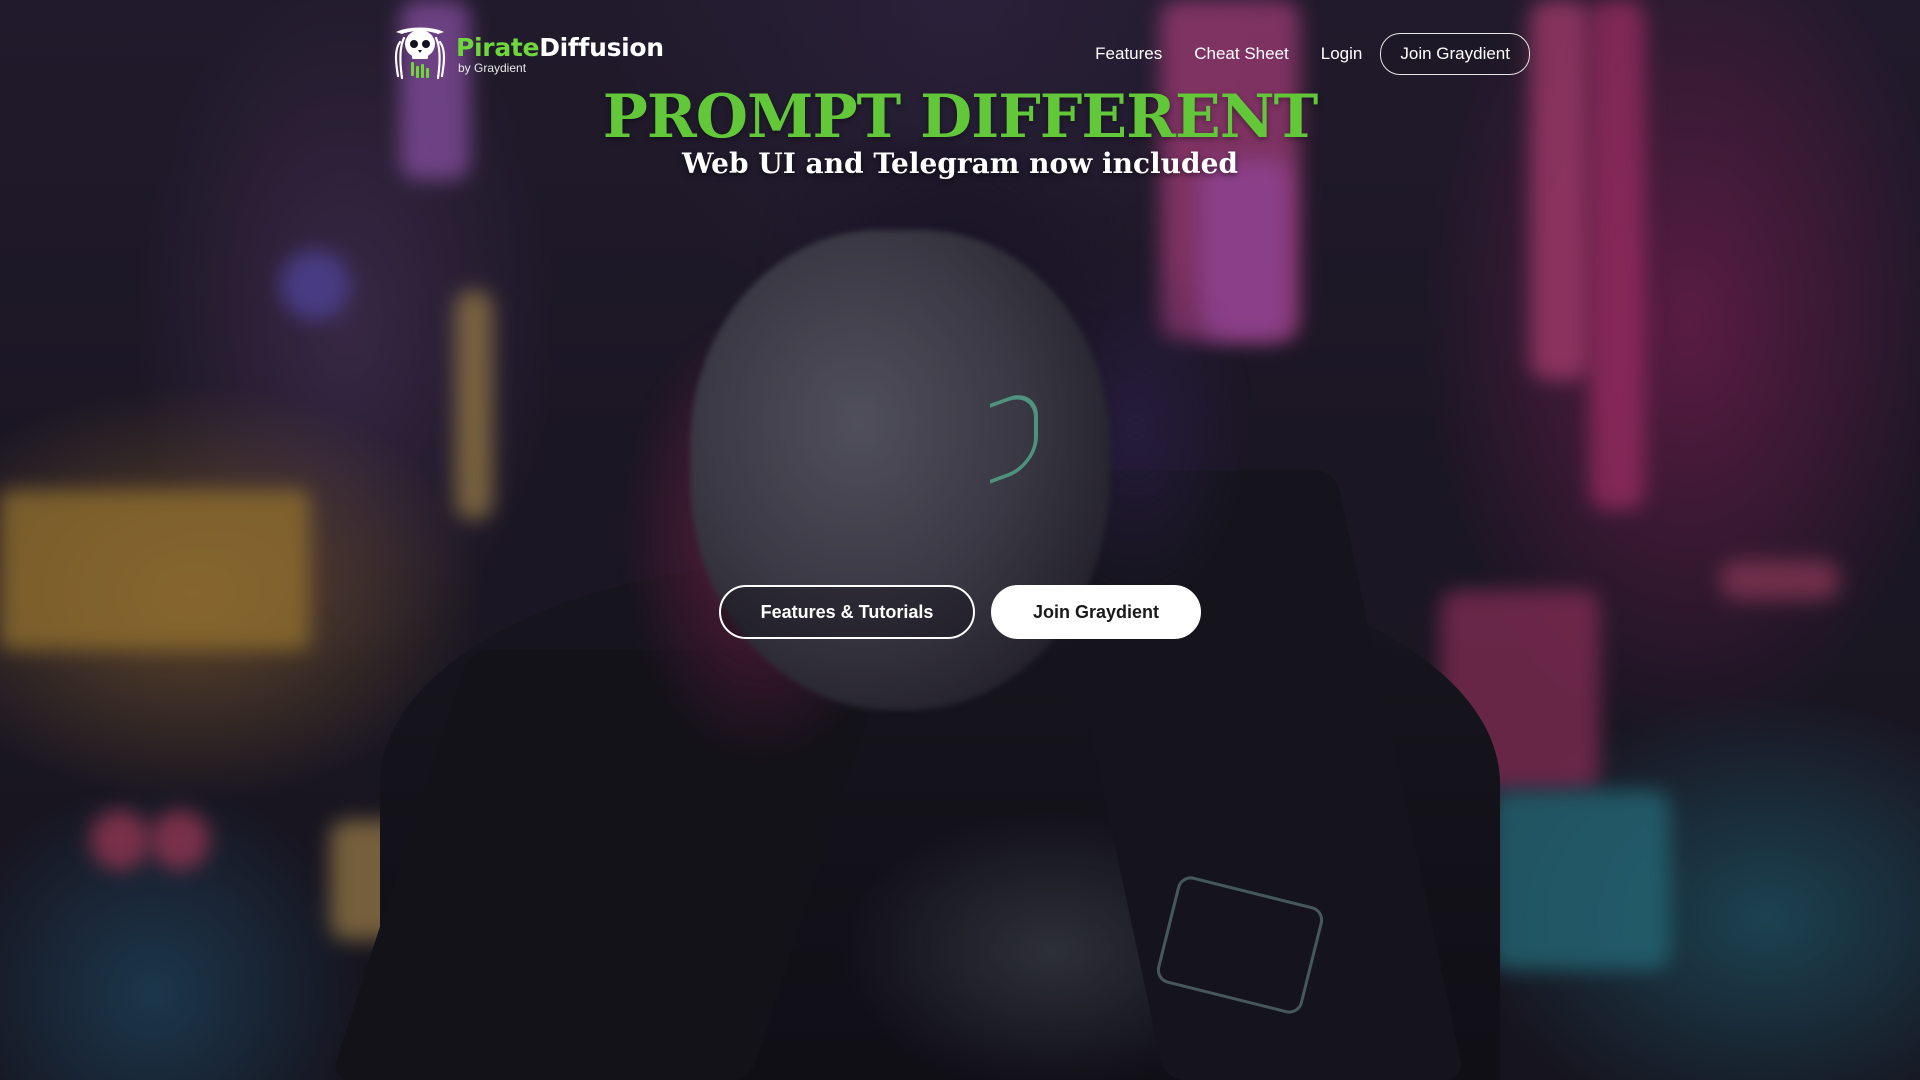  I want to click on hero-subtitle: Web UI and Telegram now included, so click(960, 163).